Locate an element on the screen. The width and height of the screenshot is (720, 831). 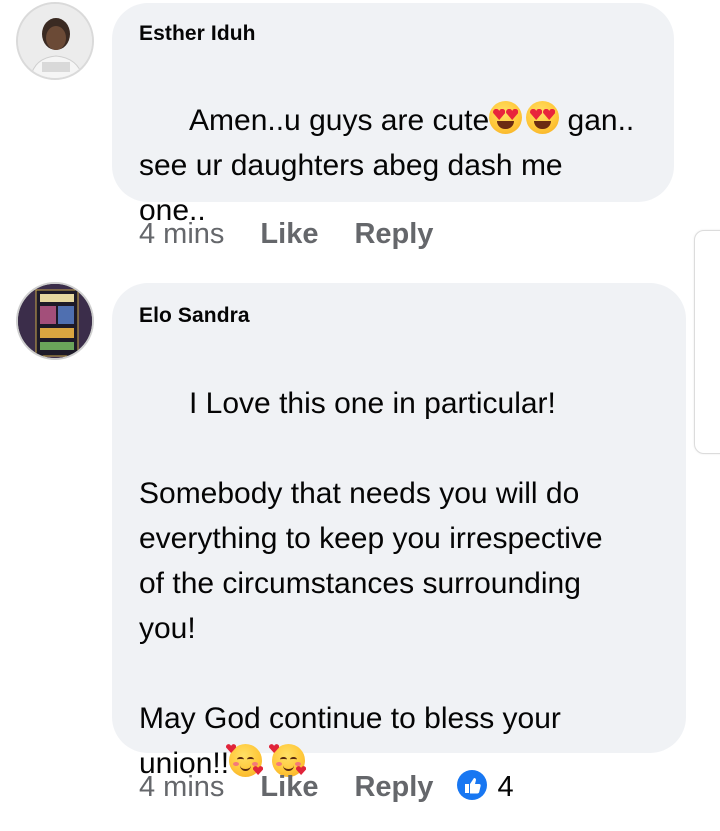
person-photo-icon is located at coordinates (55, 41).